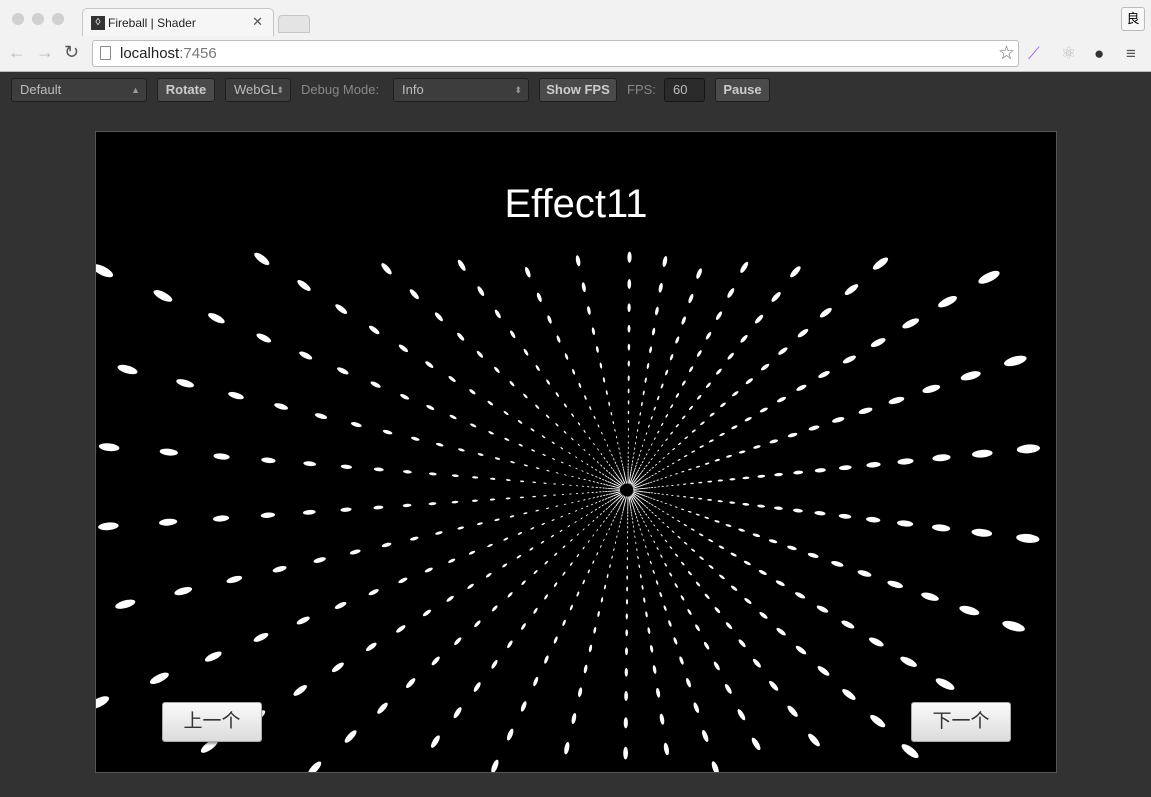  Describe the element at coordinates (1131, 54) in the screenshot. I see `menu-icon: ≡` at that location.